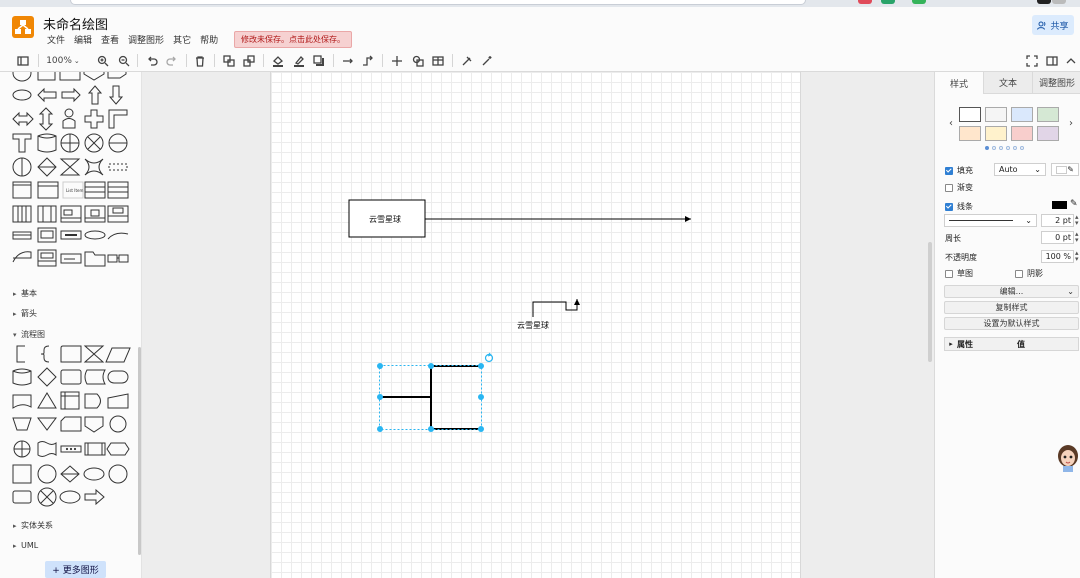 The width and height of the screenshot is (1080, 578). I want to click on waypoint-icon, so click(368, 60).